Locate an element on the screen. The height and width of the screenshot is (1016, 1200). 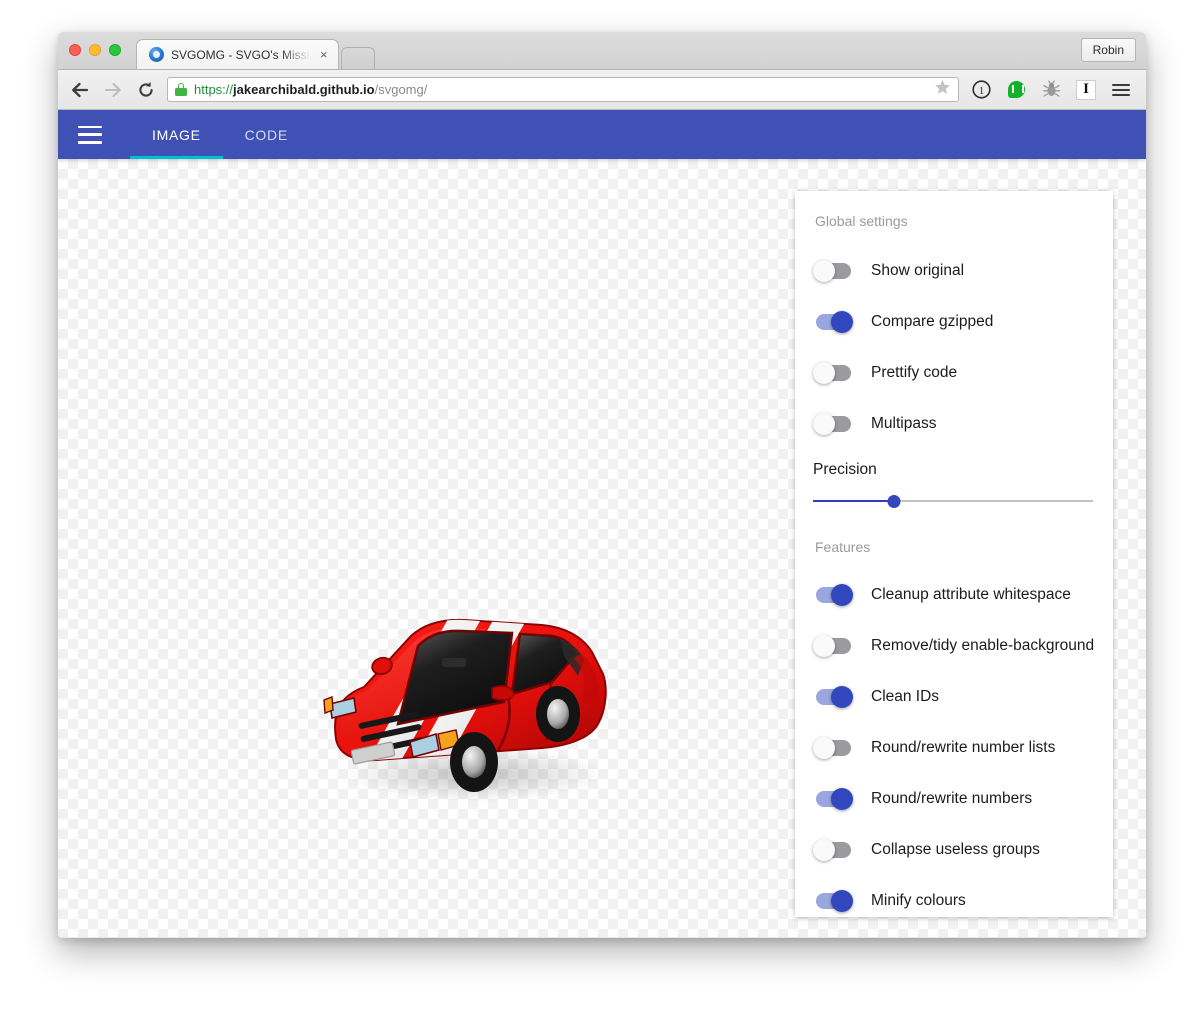
setting-round-rewrite-numbers: Round/rewrite numbers is located at coordinates (954, 798).